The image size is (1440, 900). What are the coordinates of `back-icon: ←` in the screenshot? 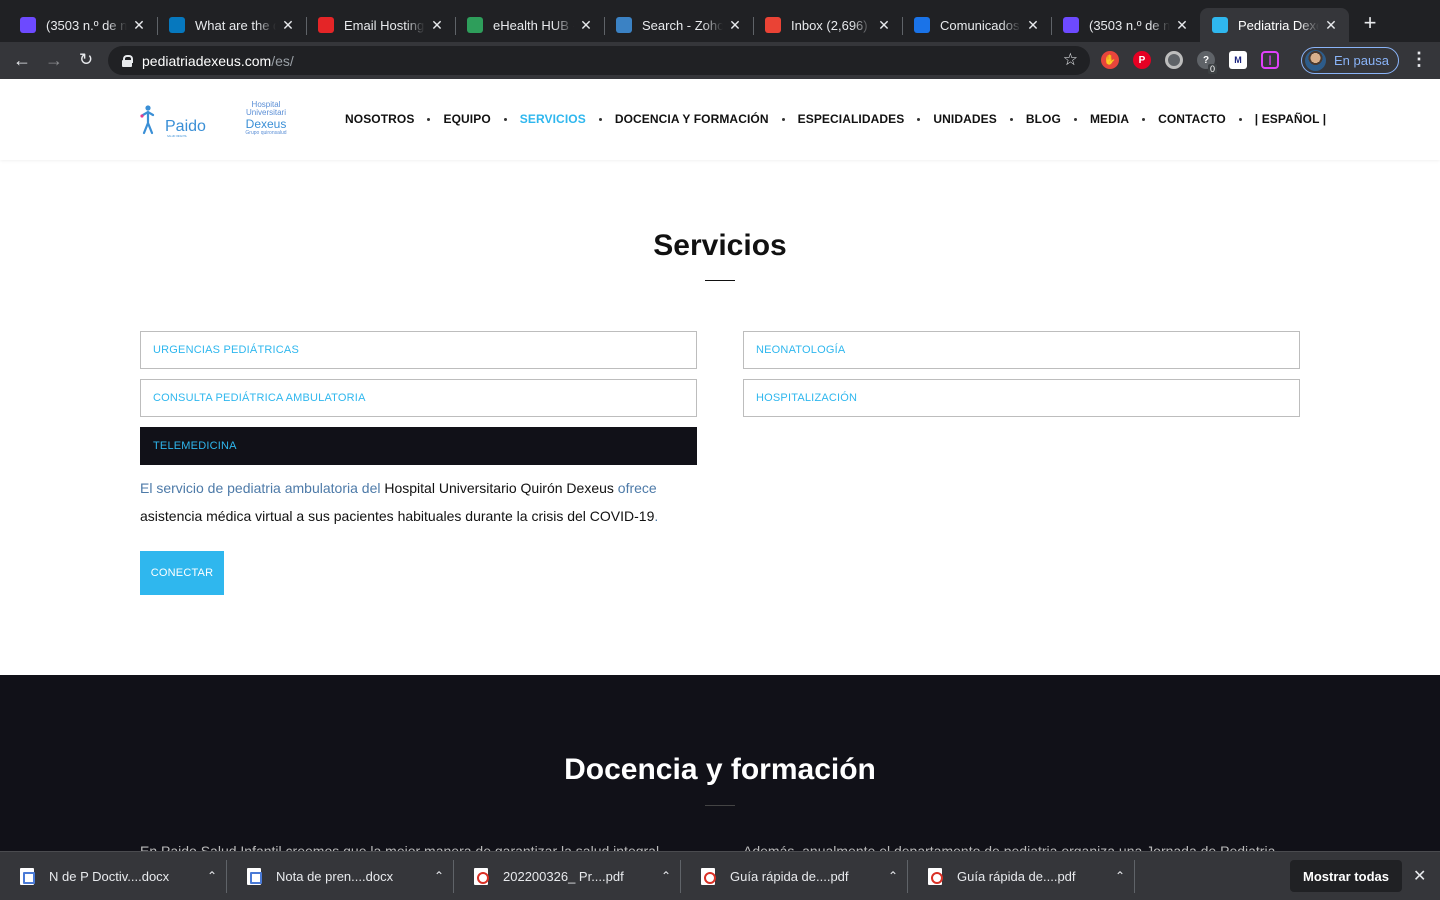 It's located at (22, 60).